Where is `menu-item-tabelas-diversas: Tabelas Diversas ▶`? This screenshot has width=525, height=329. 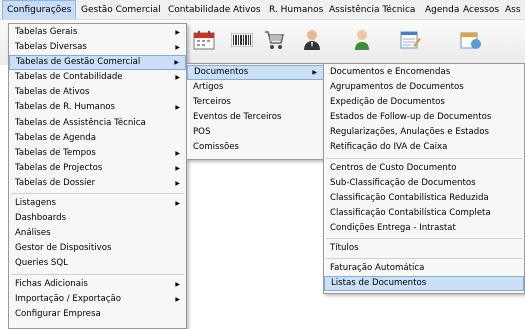 menu-item-tabelas-diversas: Tabelas Diversas ▶ is located at coordinates (97, 47).